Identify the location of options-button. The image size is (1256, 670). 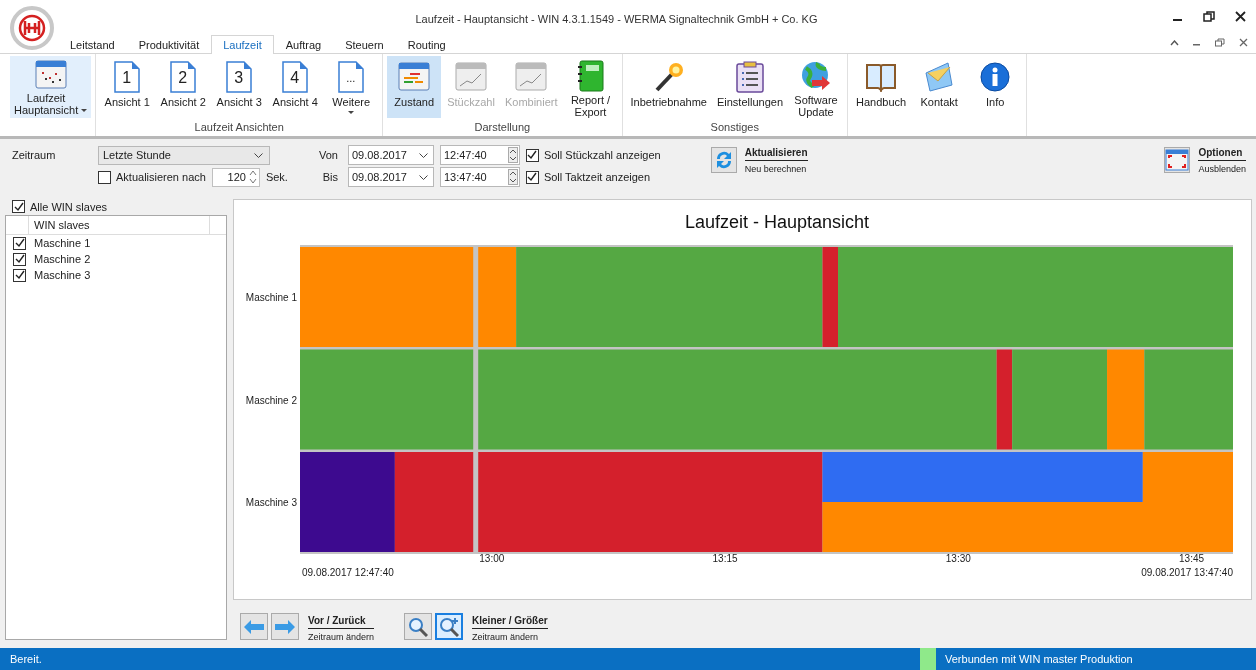
(1177, 160).